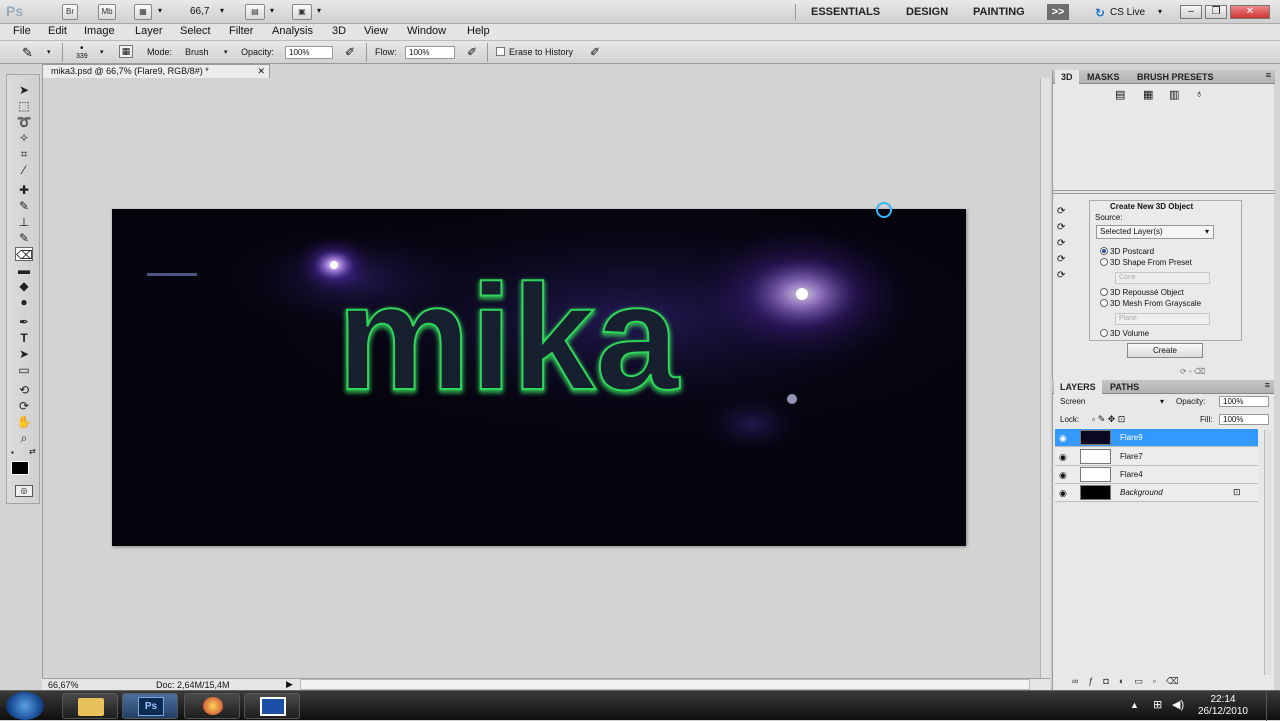 This screenshot has width=1280, height=721. I want to click on extras-button: ▦, so click(143, 12).